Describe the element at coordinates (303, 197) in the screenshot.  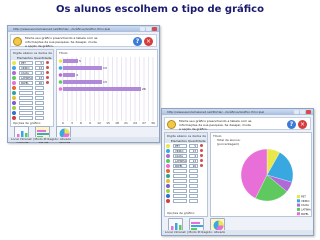
I see `legend-label: PET` at that location.